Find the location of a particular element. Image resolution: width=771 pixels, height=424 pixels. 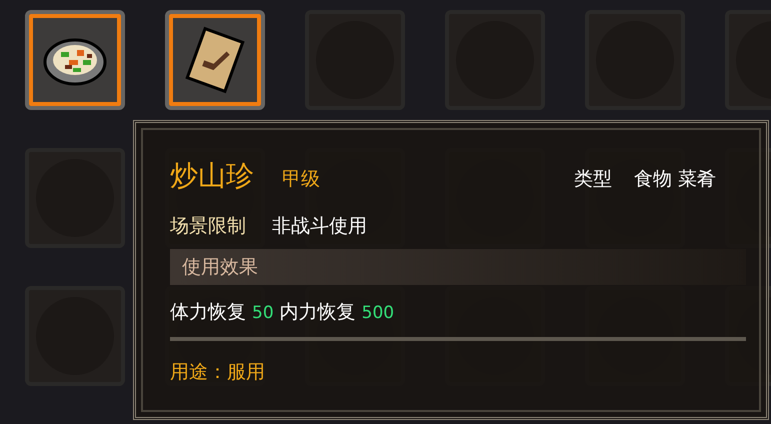

type-label: 类型 is located at coordinates (593, 179).